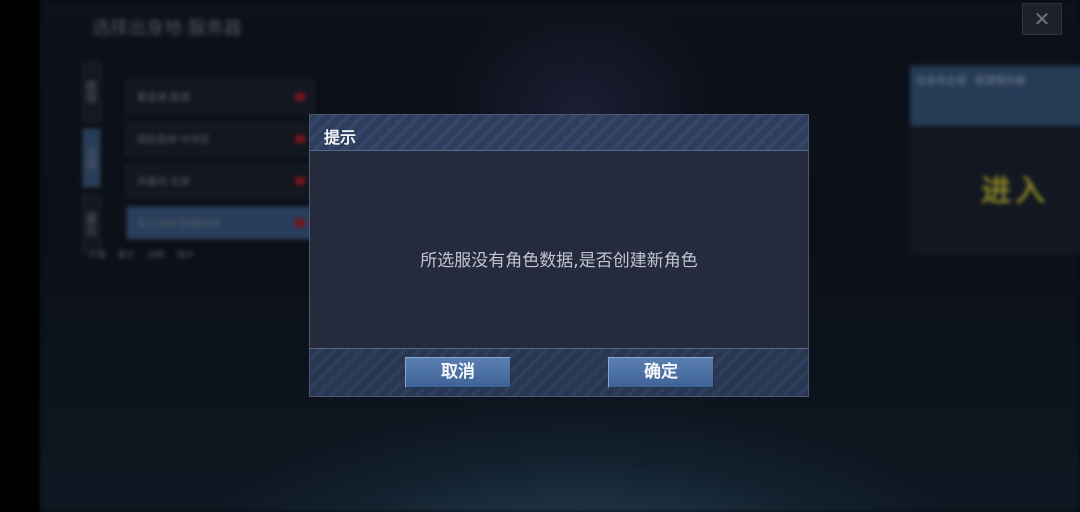 This screenshot has height=512, width=1080. What do you see at coordinates (559, 133) in the screenshot?
I see `dialog-header: 提示` at bounding box center [559, 133].